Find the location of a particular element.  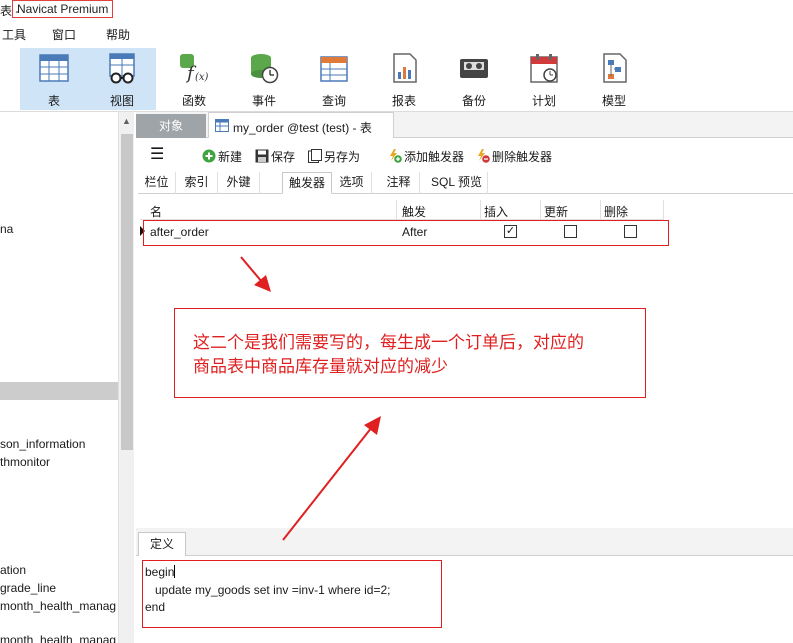

toolbar-schedule-button: 计划 is located at coordinates (544, 79).